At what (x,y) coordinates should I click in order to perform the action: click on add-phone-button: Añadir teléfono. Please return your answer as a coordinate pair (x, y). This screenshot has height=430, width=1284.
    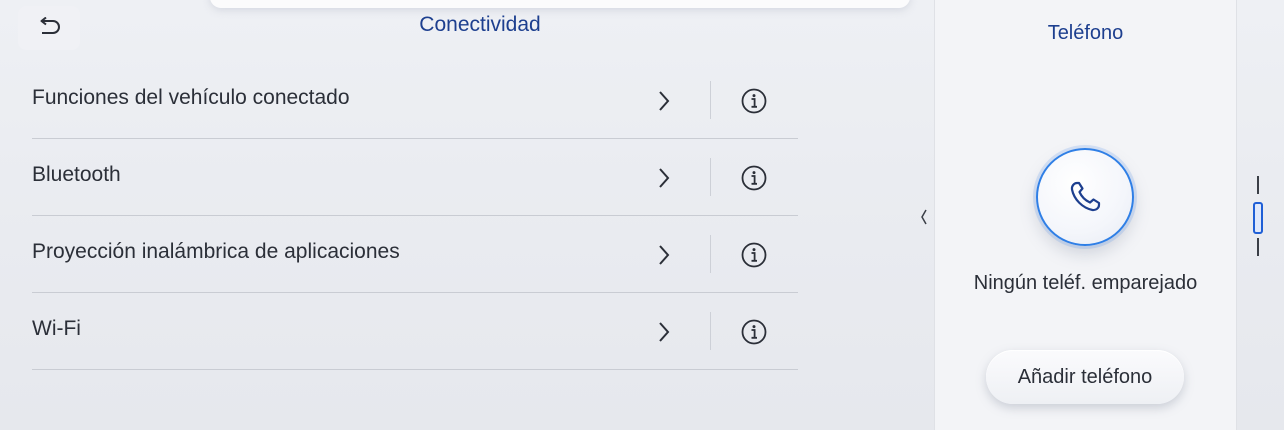
    Looking at the image, I should click on (1085, 377).